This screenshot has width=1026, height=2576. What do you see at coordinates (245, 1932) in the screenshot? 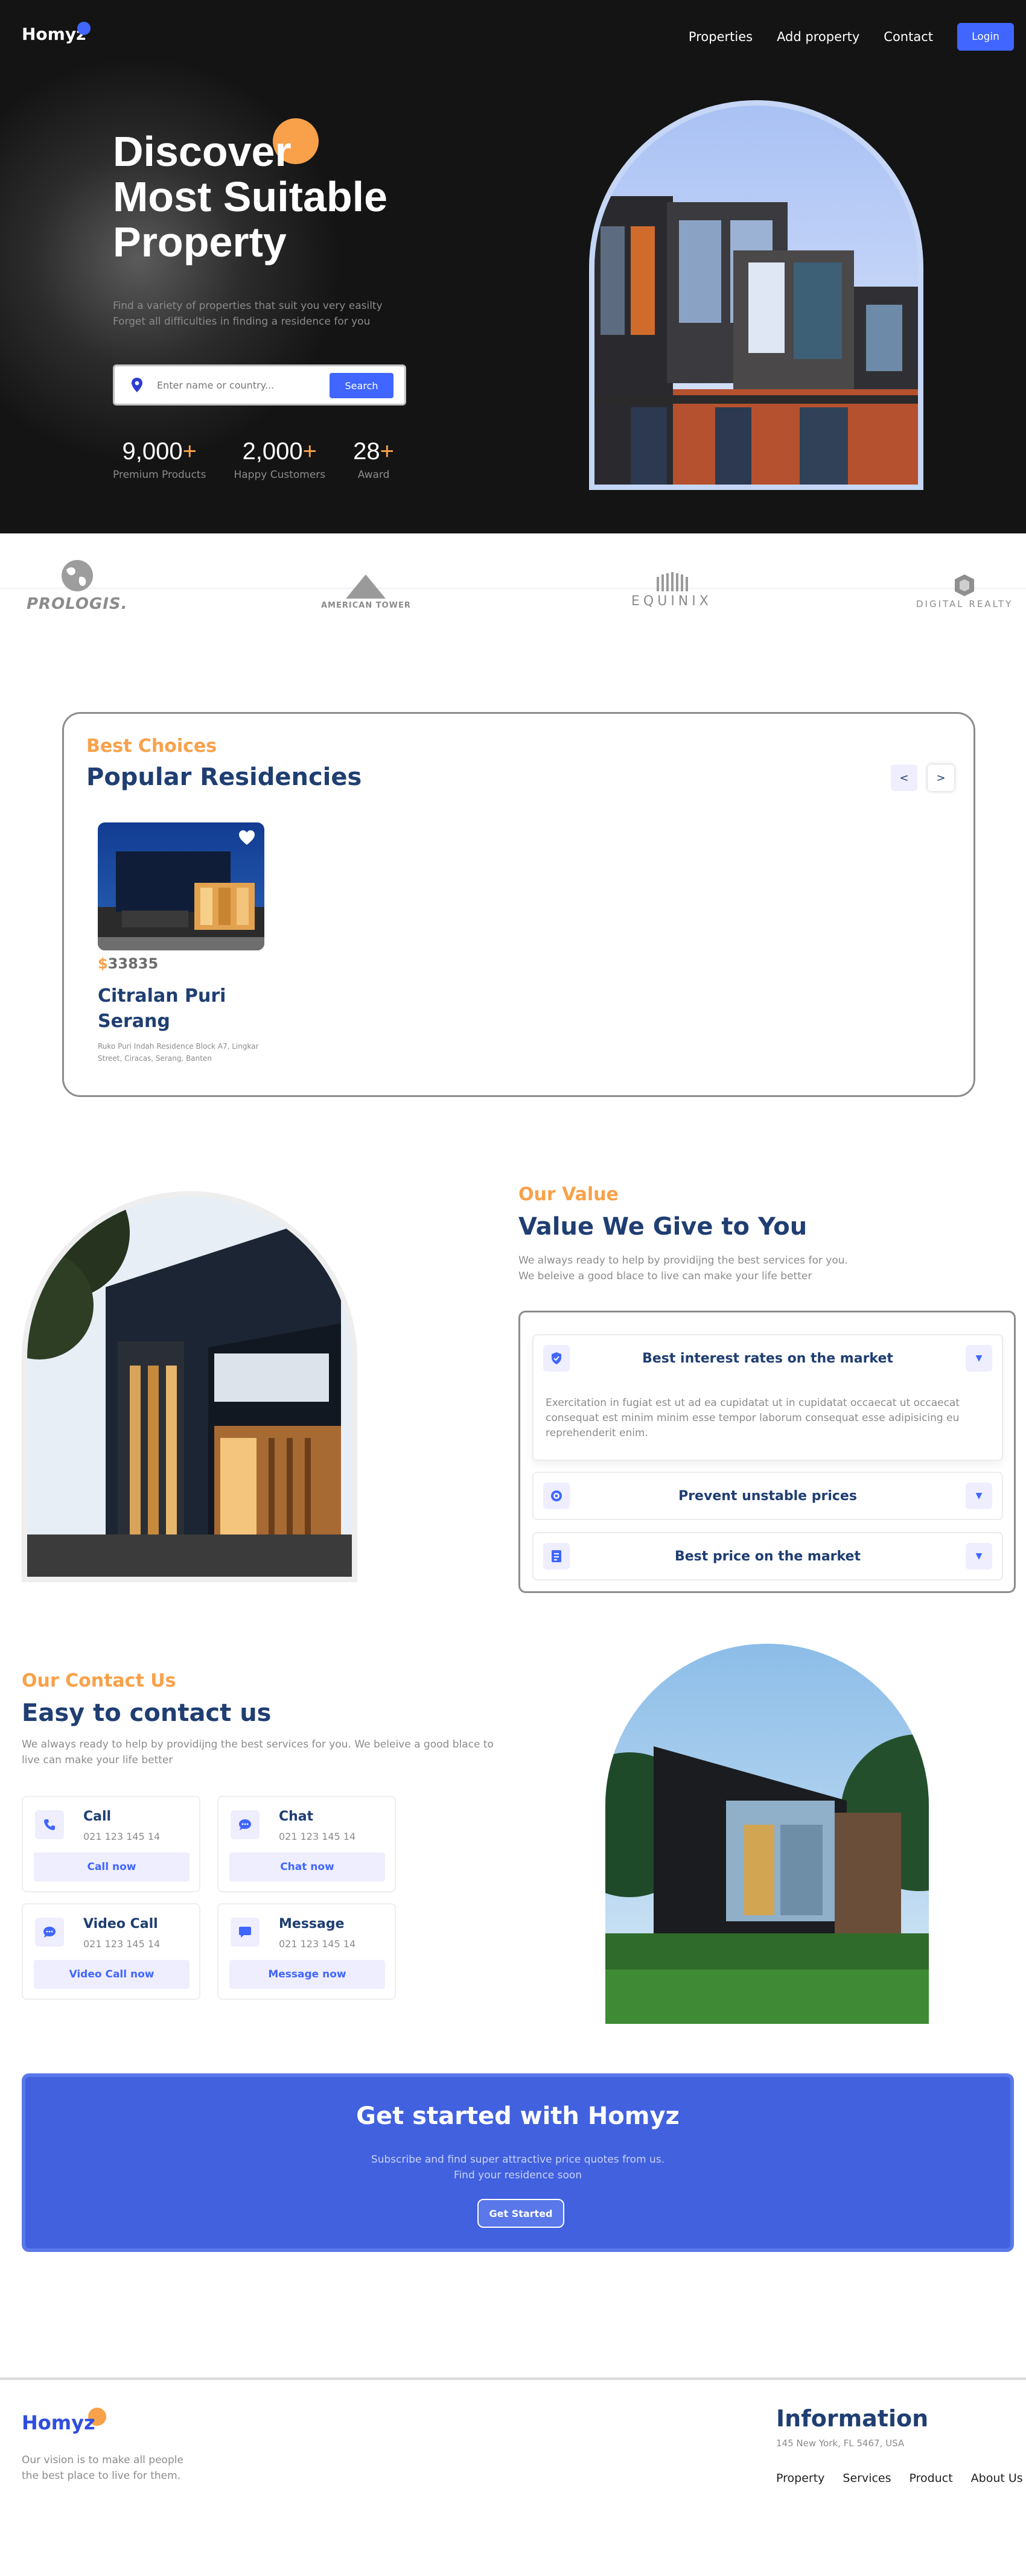
I see `message-icon` at bounding box center [245, 1932].